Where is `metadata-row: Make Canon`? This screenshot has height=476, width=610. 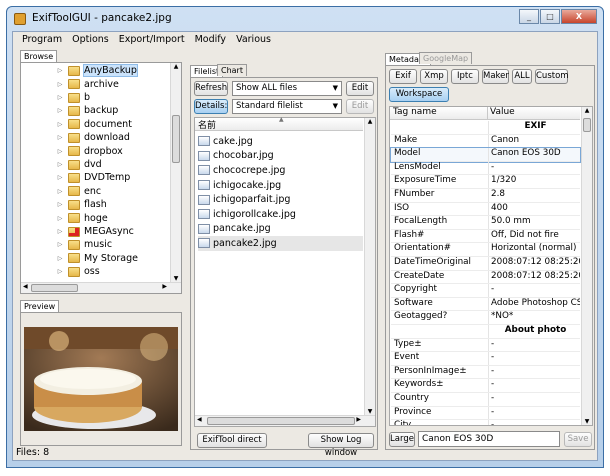
metadata-row: Make Canon is located at coordinates (485, 141).